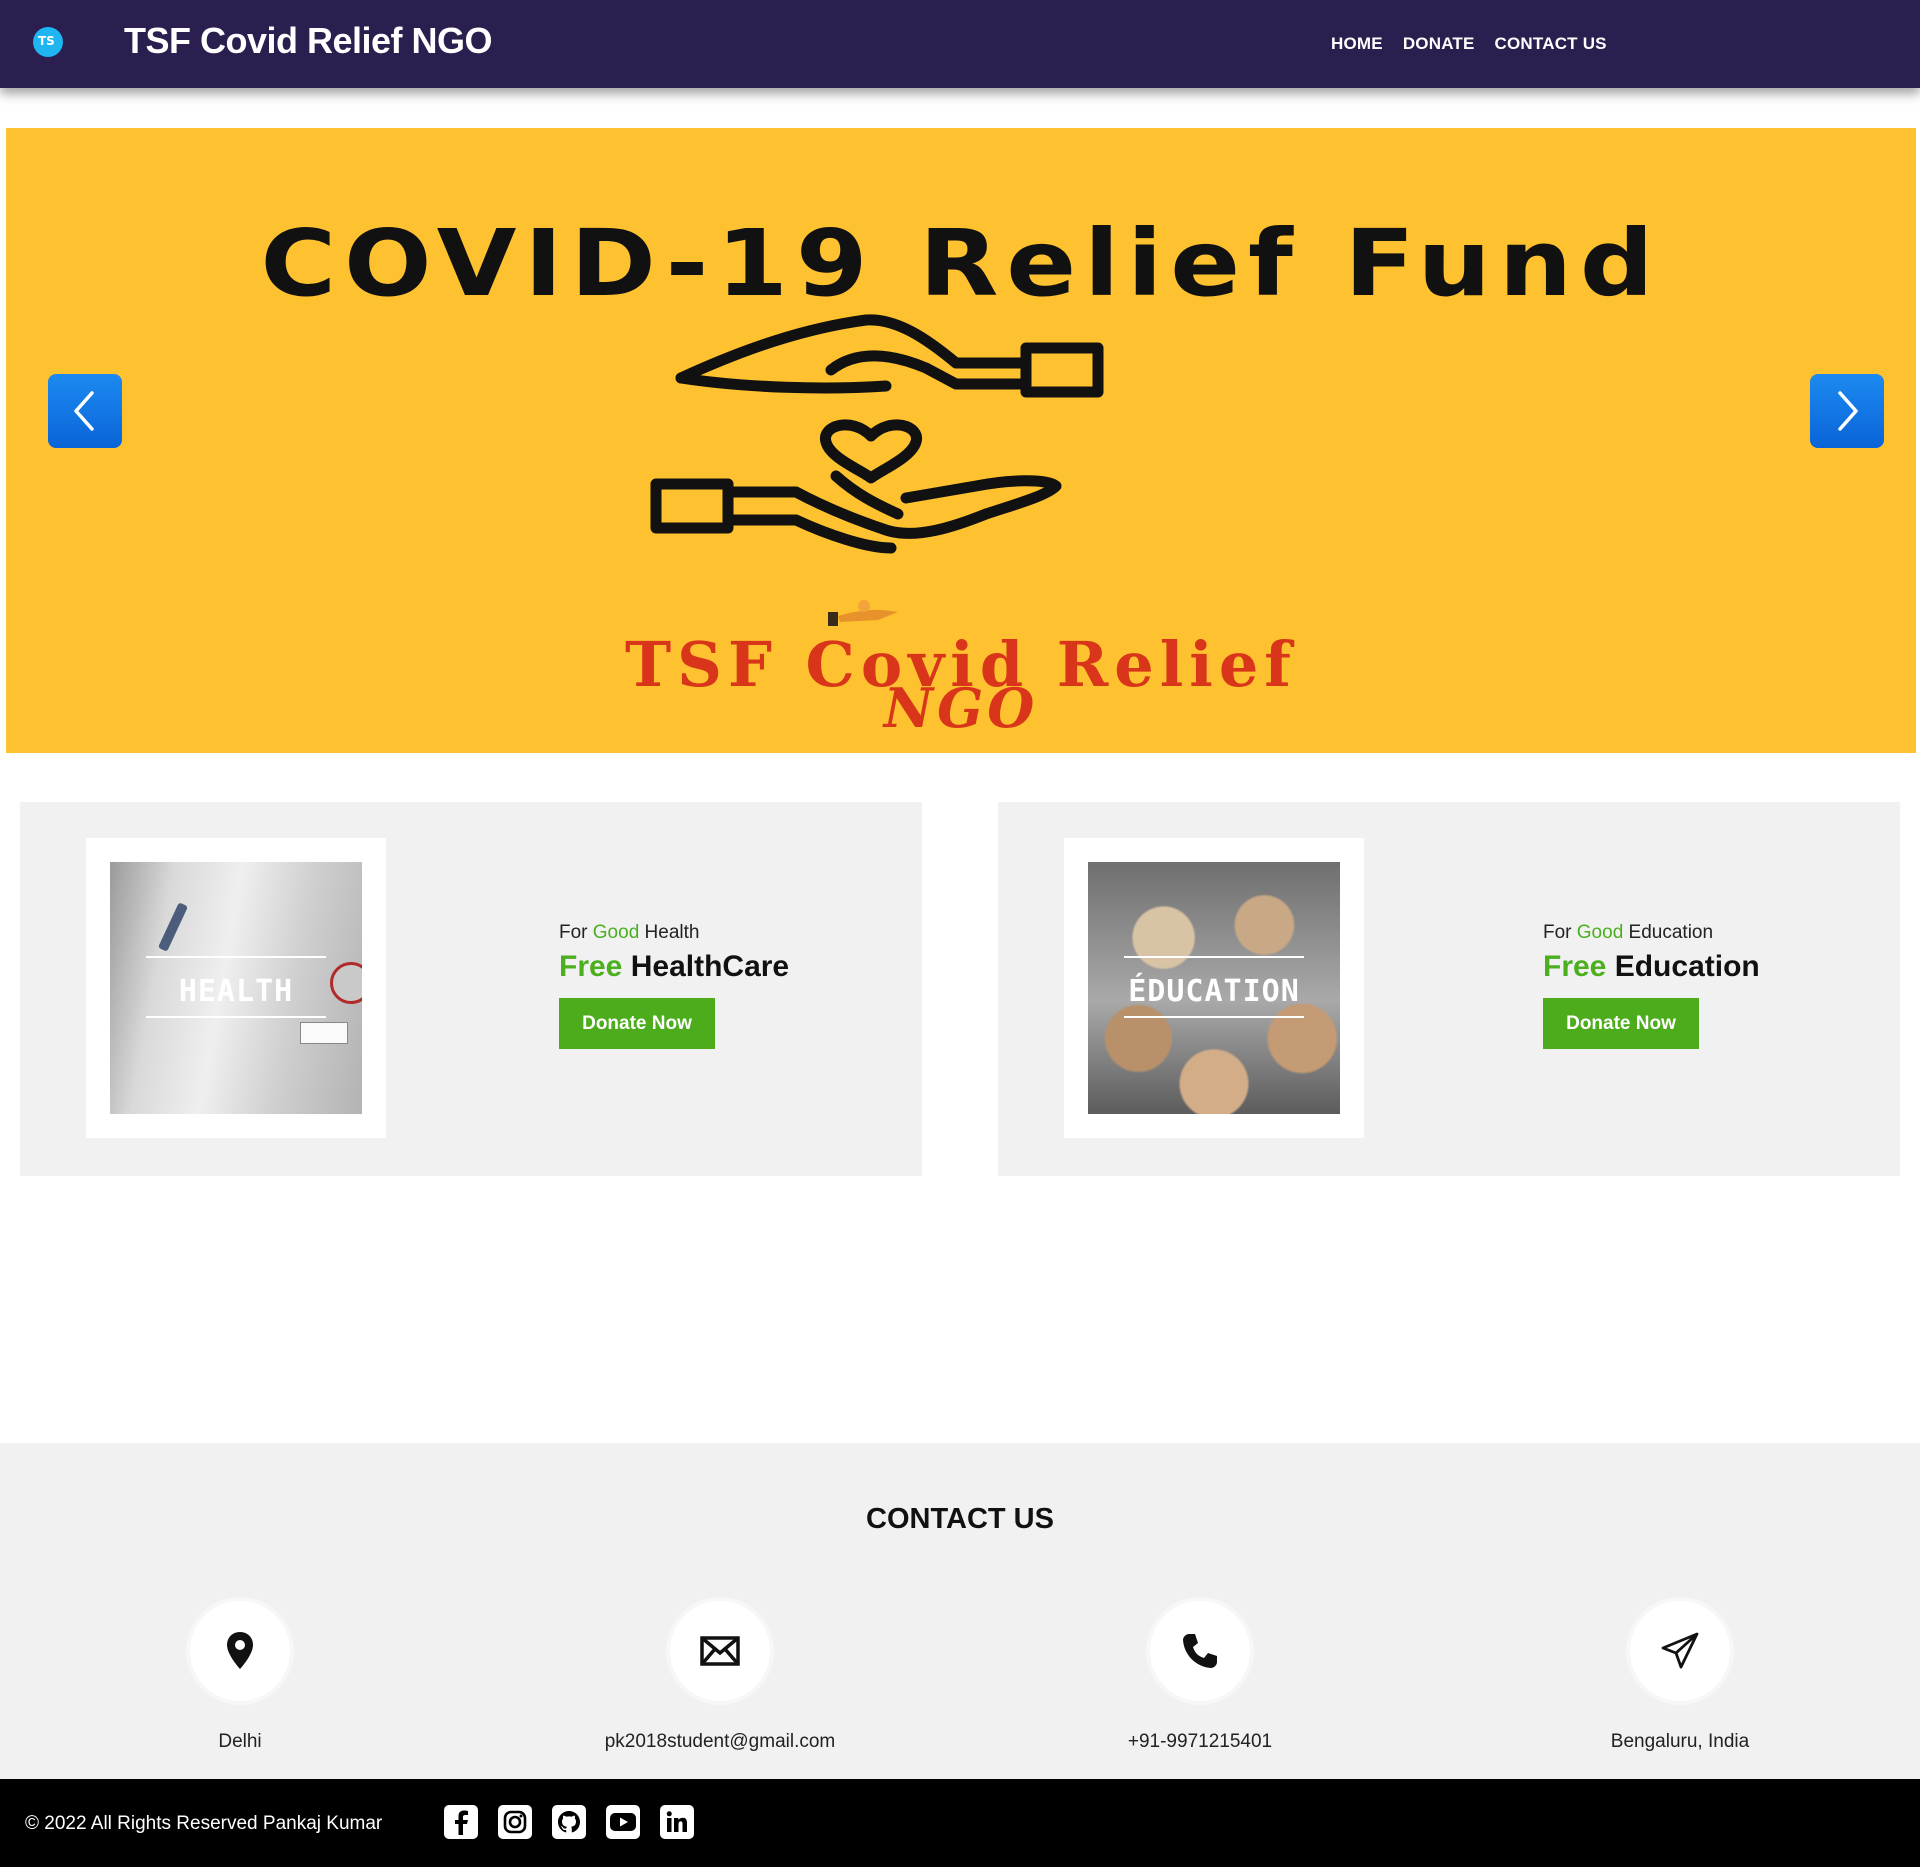 Image resolution: width=1920 pixels, height=1867 pixels. What do you see at coordinates (1200, 1742) in the screenshot?
I see `contact-phone-label: +91-9971215401` at bounding box center [1200, 1742].